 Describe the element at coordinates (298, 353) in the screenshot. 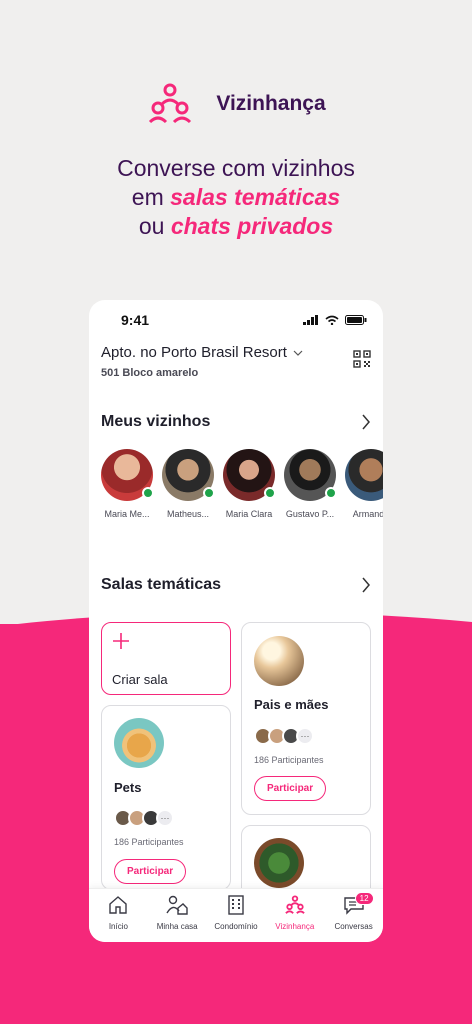

I see `chevron-down-icon` at that location.